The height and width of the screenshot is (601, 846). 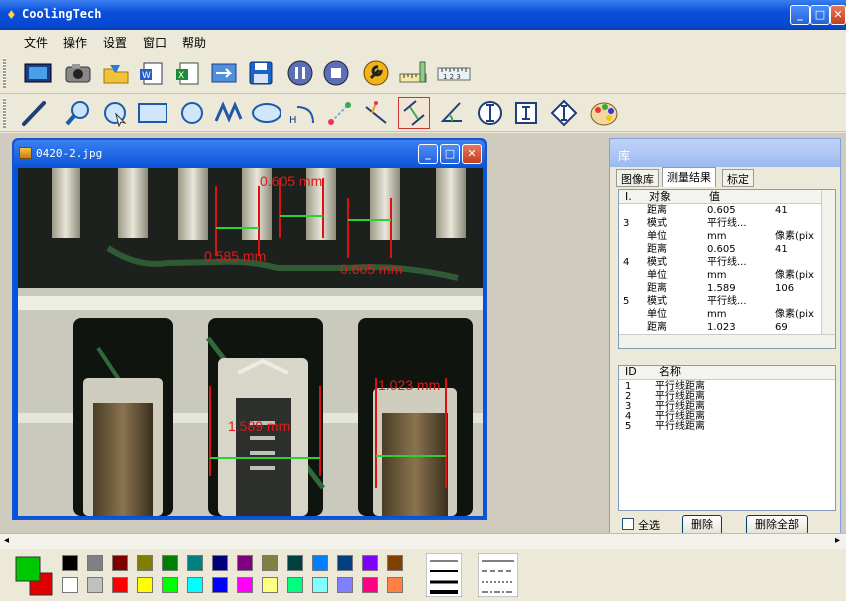 I want to click on col-object: 对象, so click(x=660, y=196).